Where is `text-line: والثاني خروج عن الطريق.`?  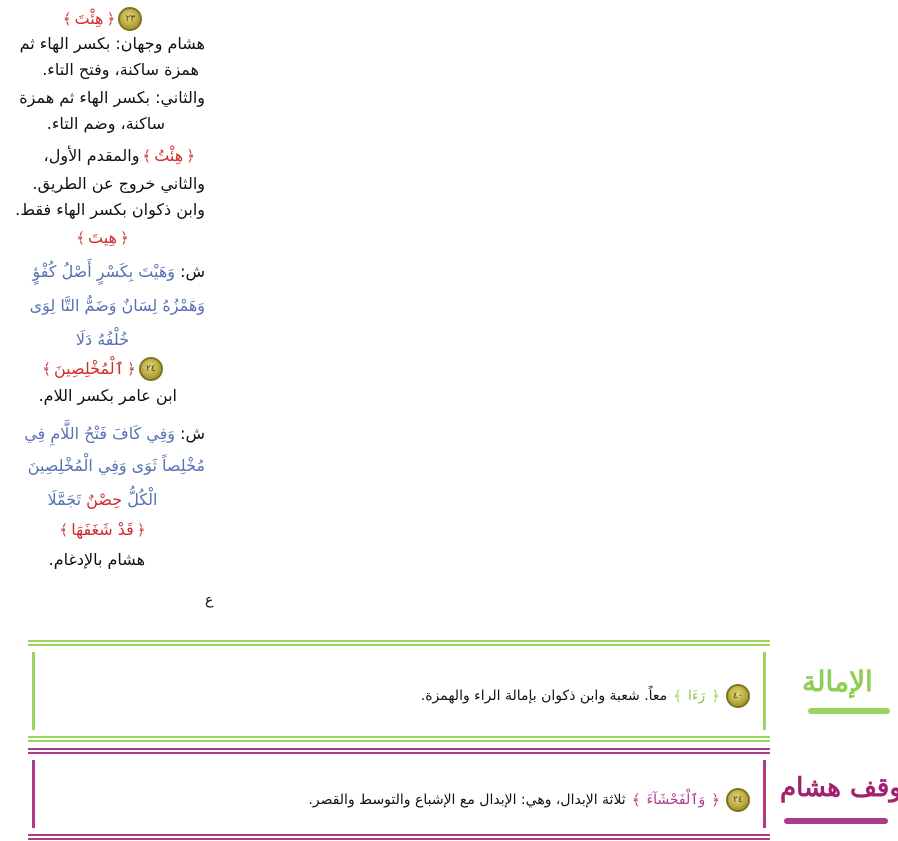
text-line: والثاني خروج عن الطريق. is located at coordinates (118, 183).